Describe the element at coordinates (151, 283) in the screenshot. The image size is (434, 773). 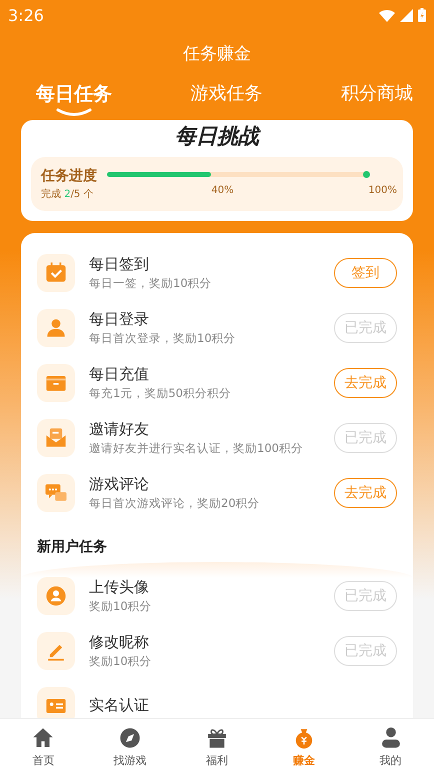
I see `task-description: 每日一签，奖励10积分` at that location.